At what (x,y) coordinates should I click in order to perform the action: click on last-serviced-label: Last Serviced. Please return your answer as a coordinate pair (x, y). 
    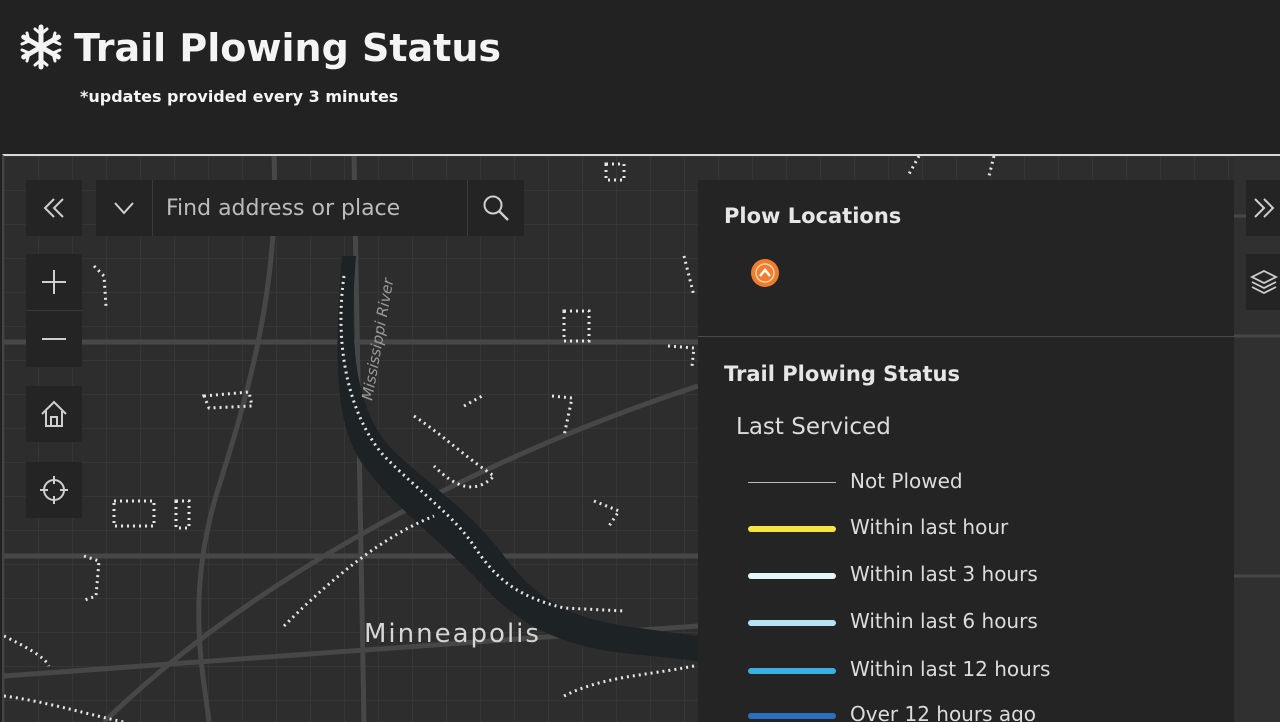
    Looking at the image, I should click on (813, 427).